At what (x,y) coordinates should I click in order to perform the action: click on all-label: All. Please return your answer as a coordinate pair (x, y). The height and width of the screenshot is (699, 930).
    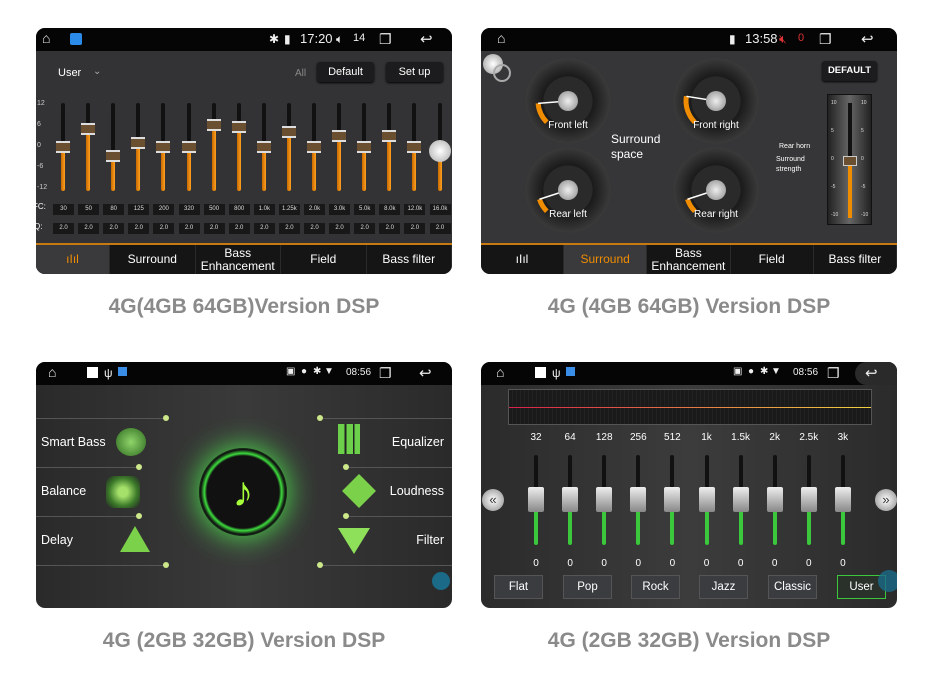
    Looking at the image, I should click on (300, 73).